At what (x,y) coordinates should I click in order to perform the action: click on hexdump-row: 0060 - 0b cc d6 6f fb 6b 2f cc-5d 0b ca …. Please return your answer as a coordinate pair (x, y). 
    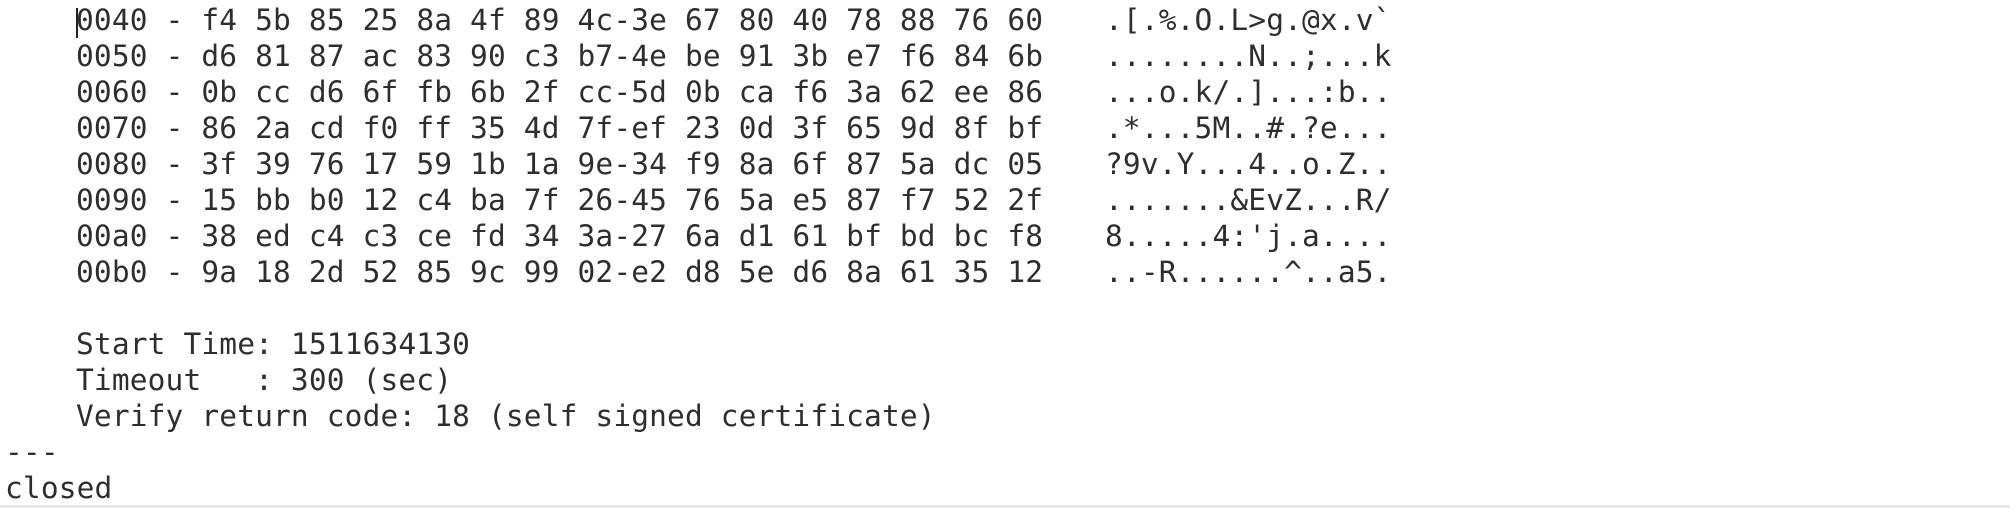
    Looking at the image, I should click on (733, 92).